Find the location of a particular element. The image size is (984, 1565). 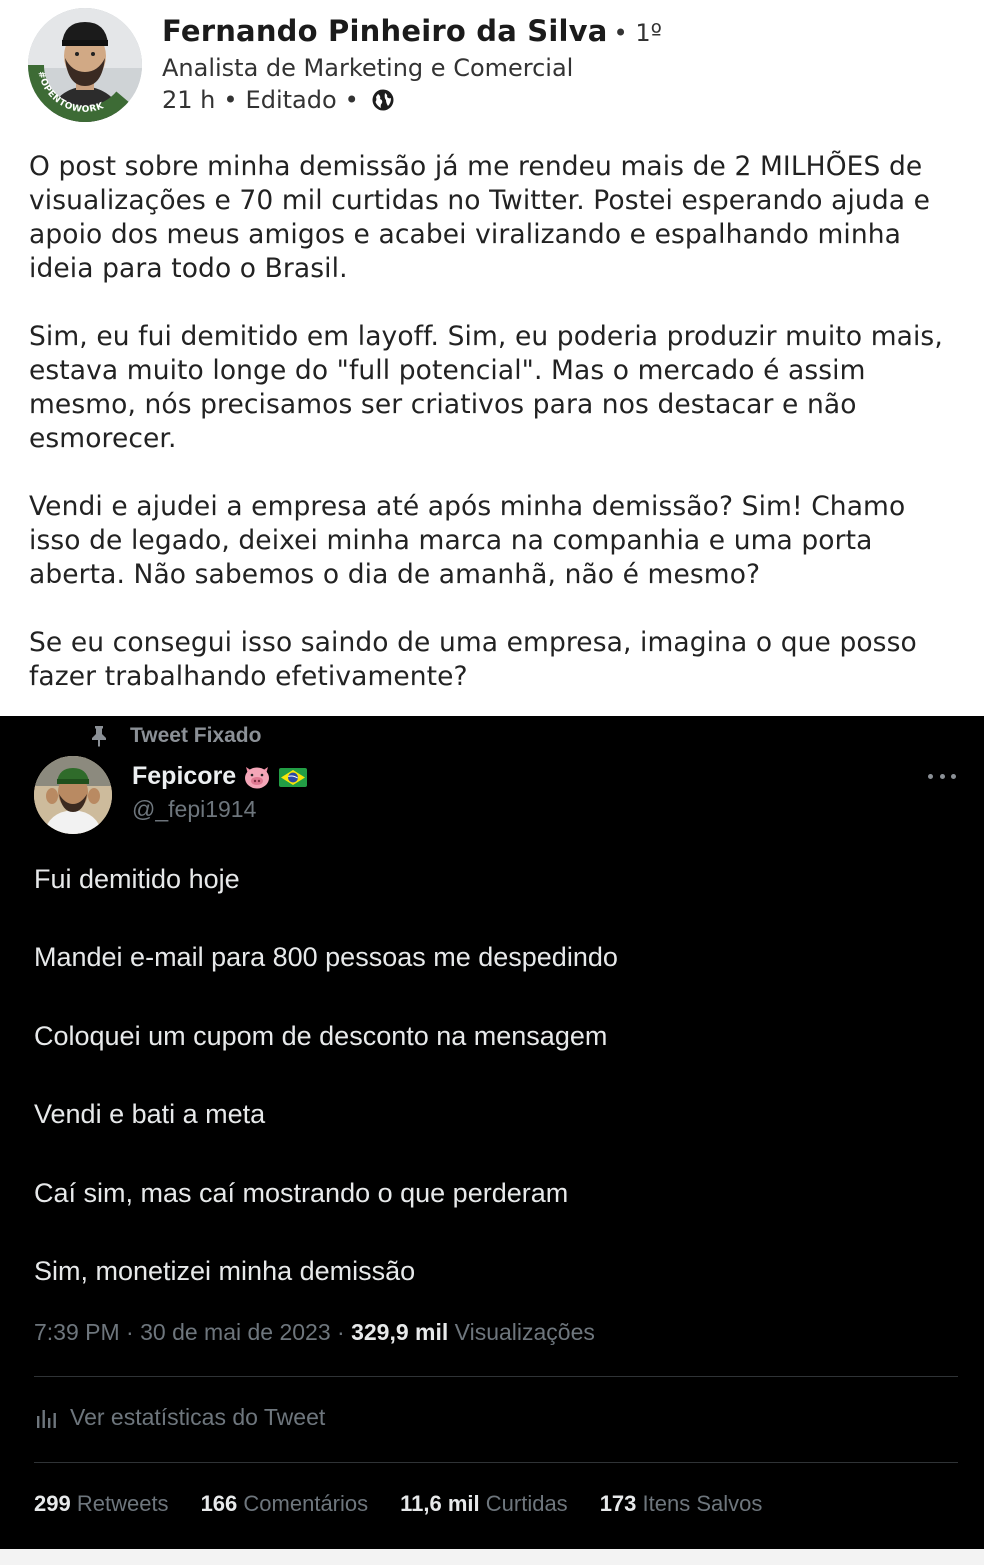

edited-label: Editado is located at coordinates (291, 100).